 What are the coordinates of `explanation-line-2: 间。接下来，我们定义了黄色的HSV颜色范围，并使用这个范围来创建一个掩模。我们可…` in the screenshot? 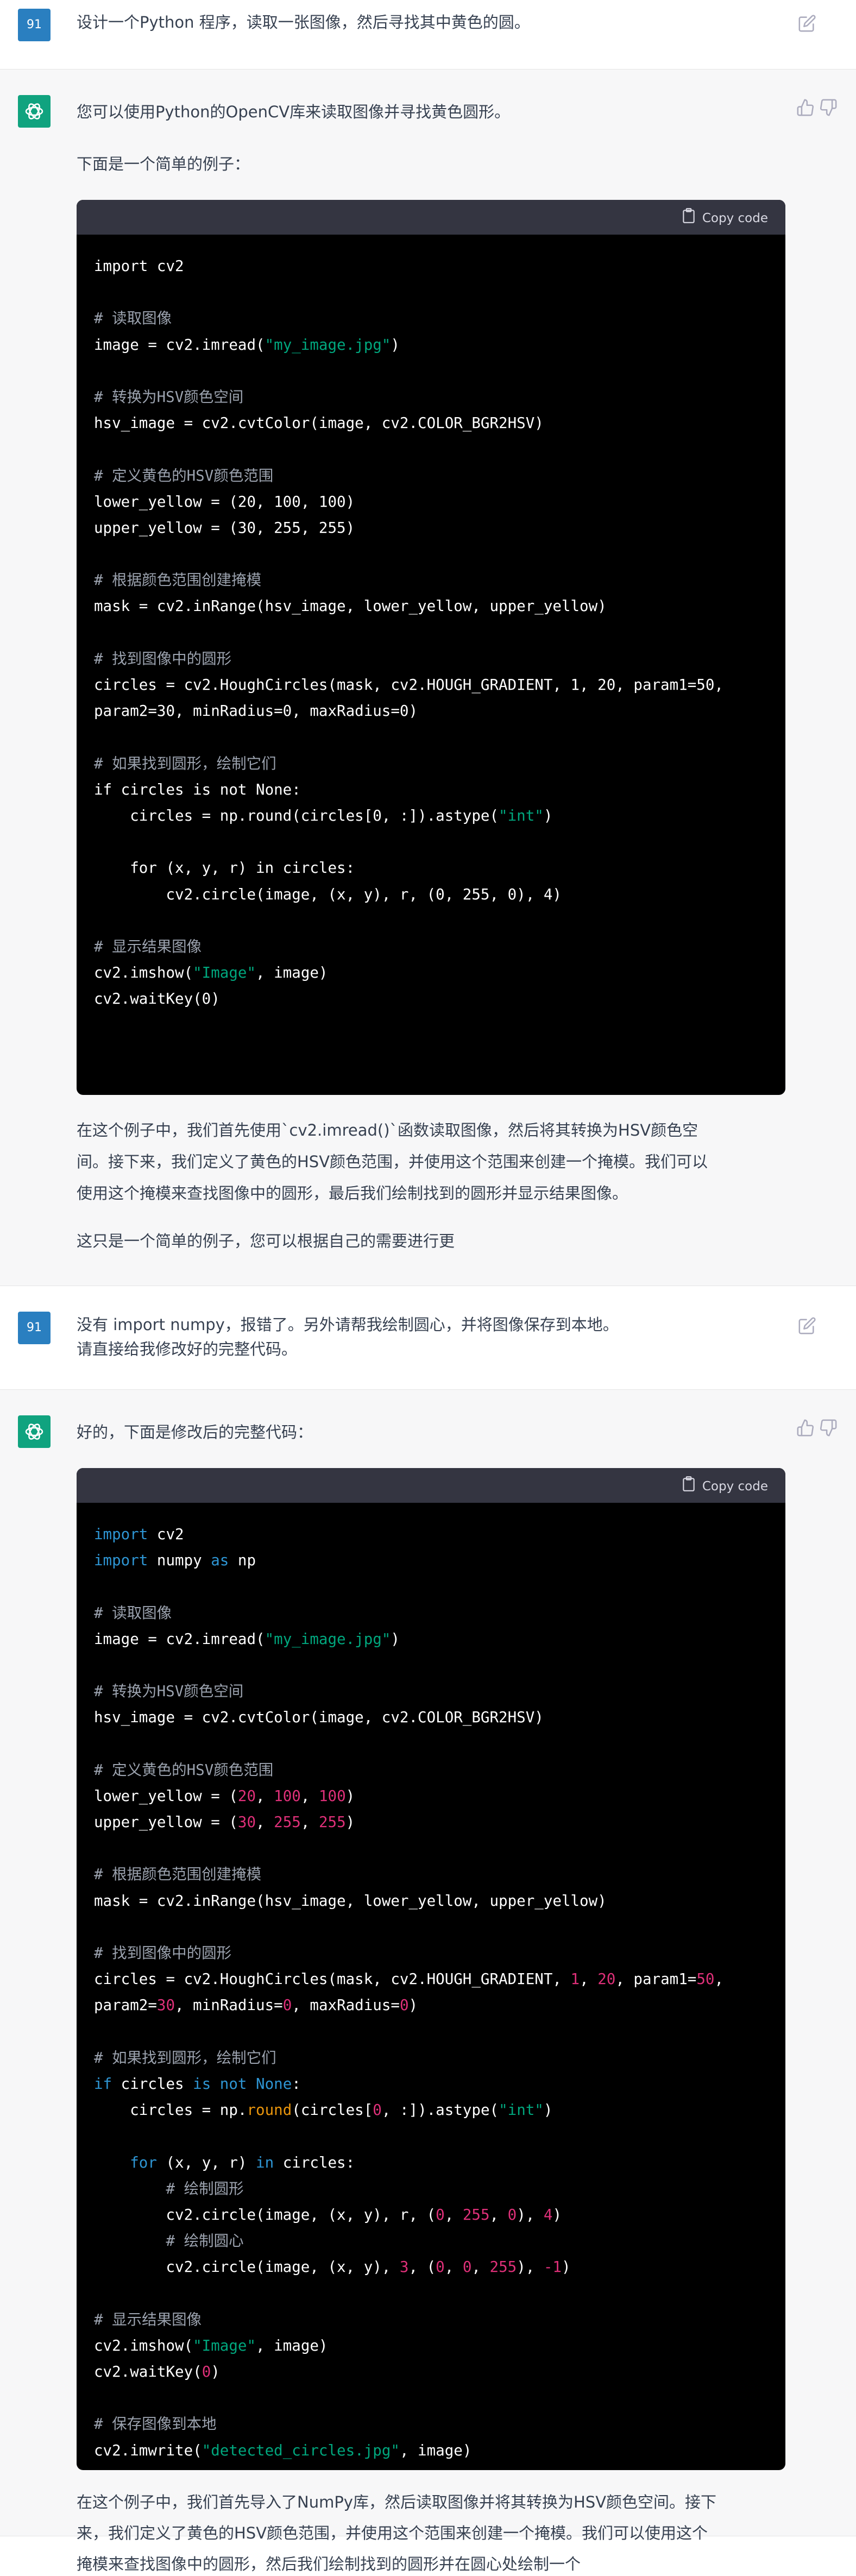 It's located at (392, 1162).